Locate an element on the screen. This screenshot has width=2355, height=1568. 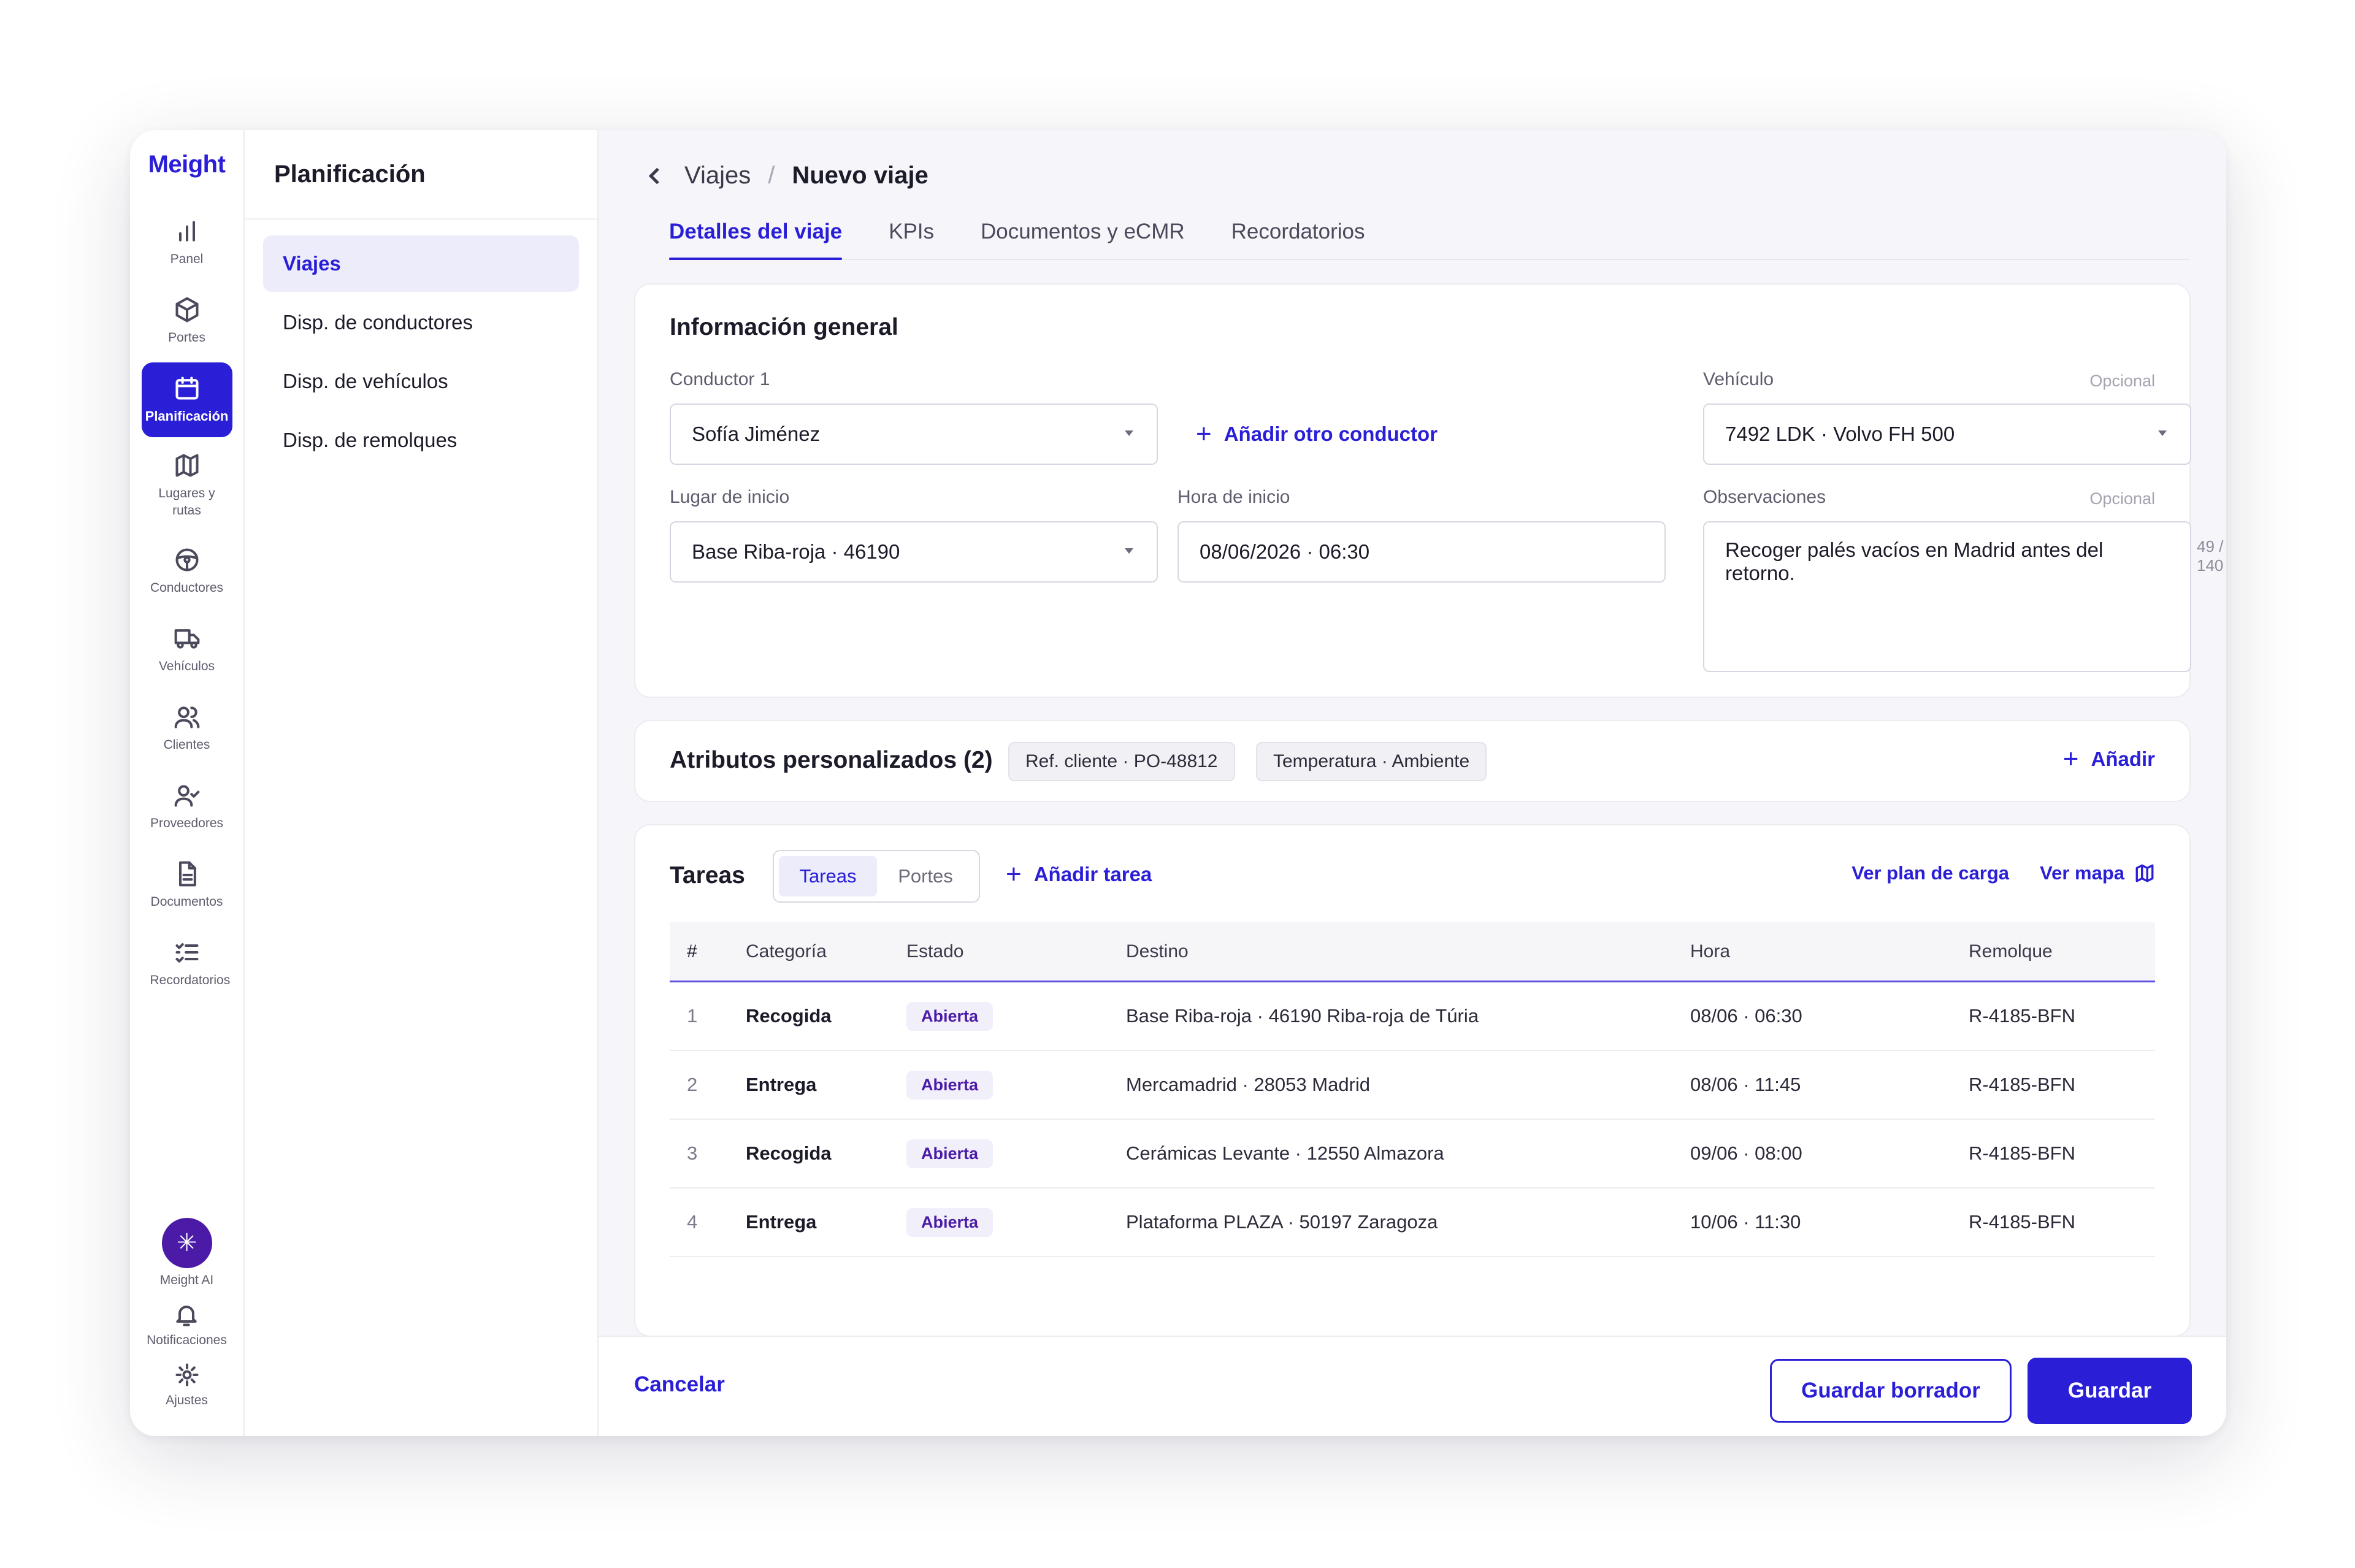
submenu-item-disp-vehiculos: Disp. de vehículos is located at coordinates (421, 381).